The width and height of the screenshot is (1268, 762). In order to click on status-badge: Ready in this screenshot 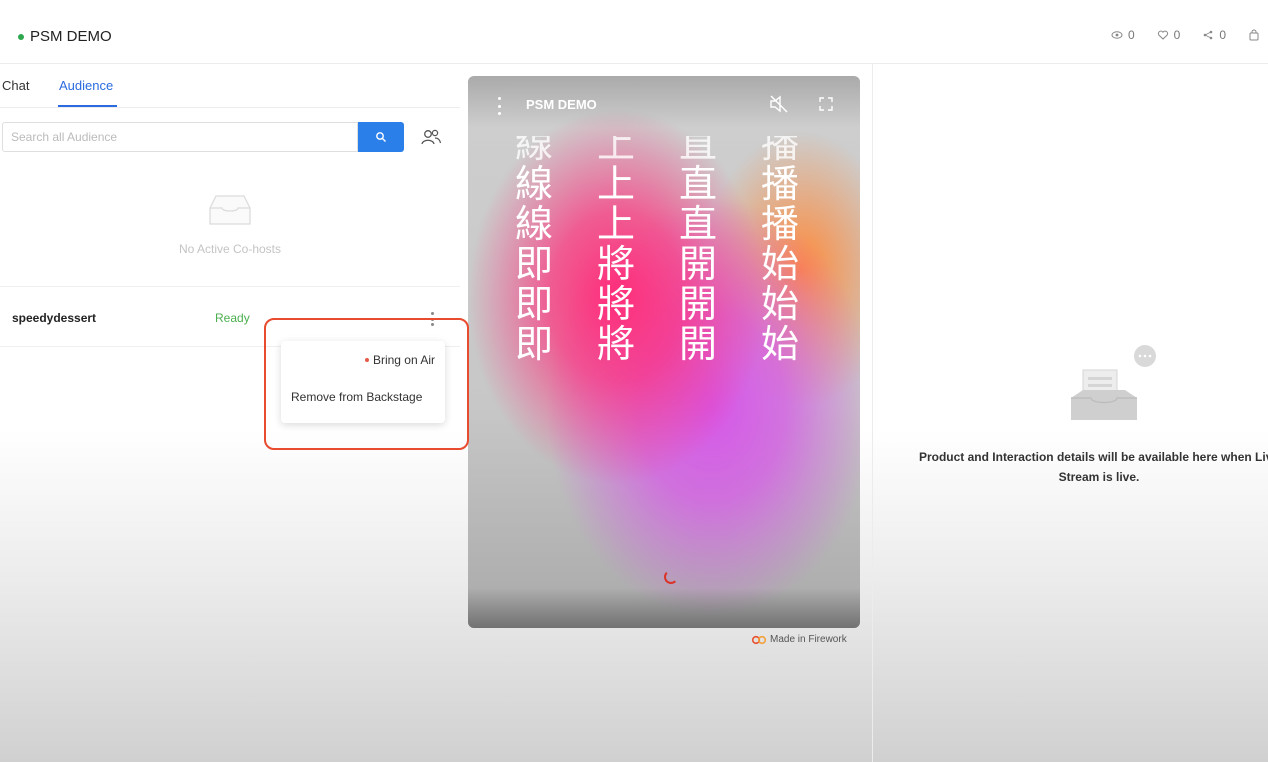, I will do `click(232, 318)`.